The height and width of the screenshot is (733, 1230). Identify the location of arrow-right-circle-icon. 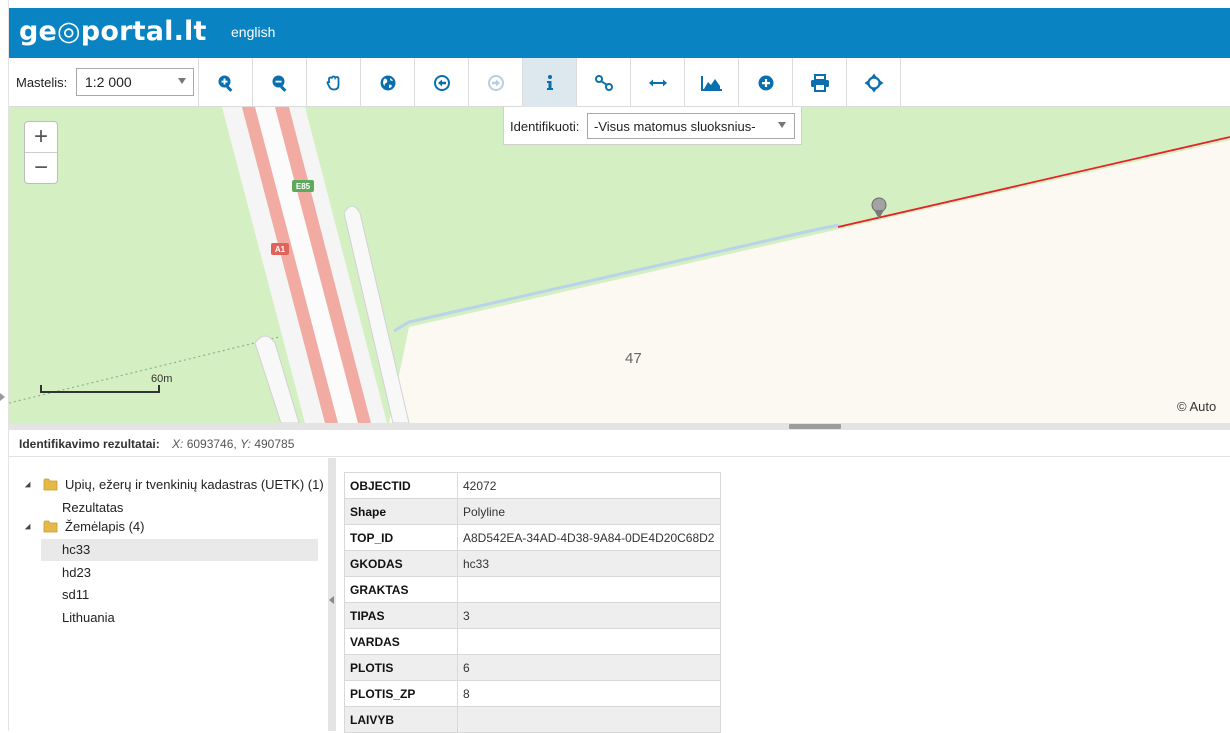
(495, 82).